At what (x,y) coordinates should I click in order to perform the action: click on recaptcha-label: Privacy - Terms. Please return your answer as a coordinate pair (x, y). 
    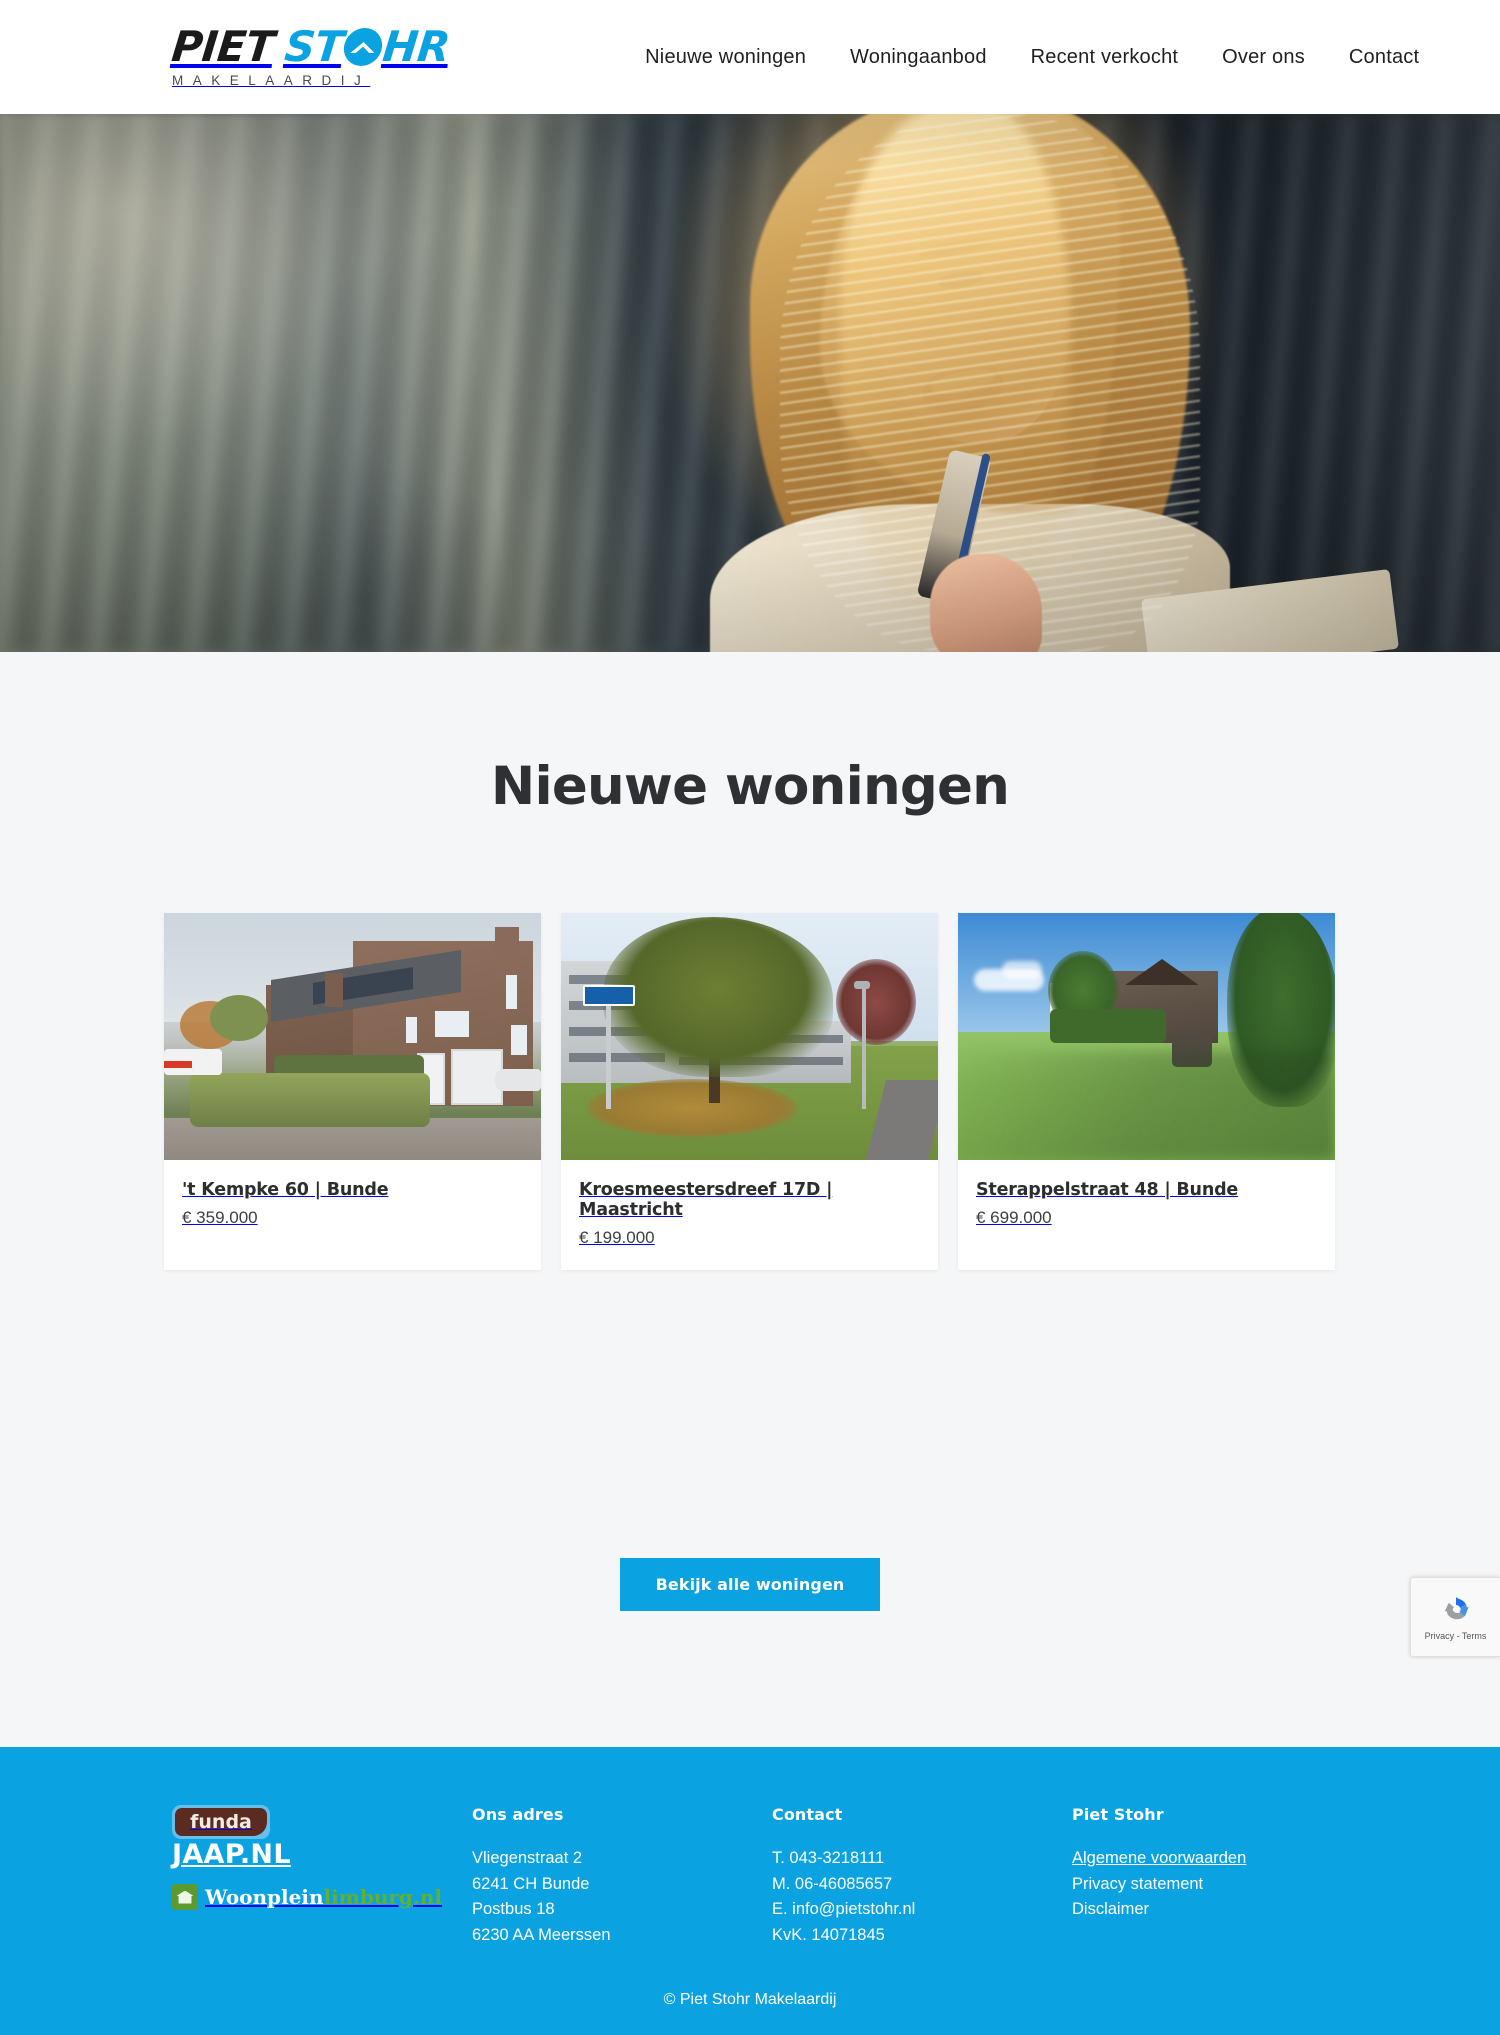
    Looking at the image, I should click on (1455, 1636).